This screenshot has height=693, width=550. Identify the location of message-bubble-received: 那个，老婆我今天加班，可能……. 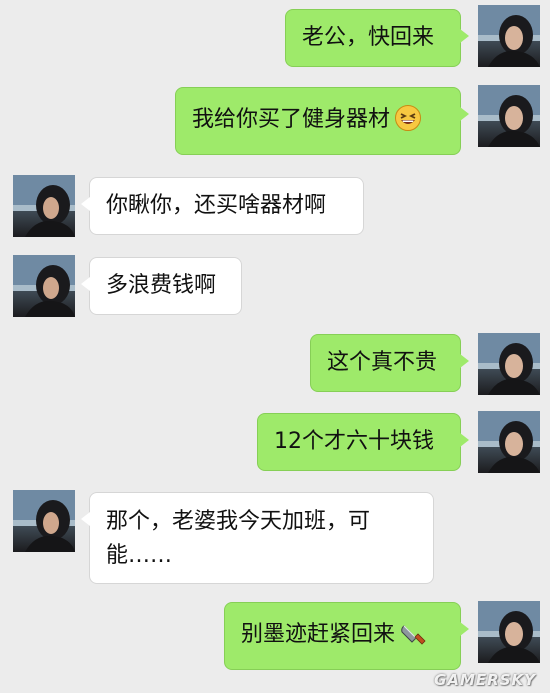
(257, 538).